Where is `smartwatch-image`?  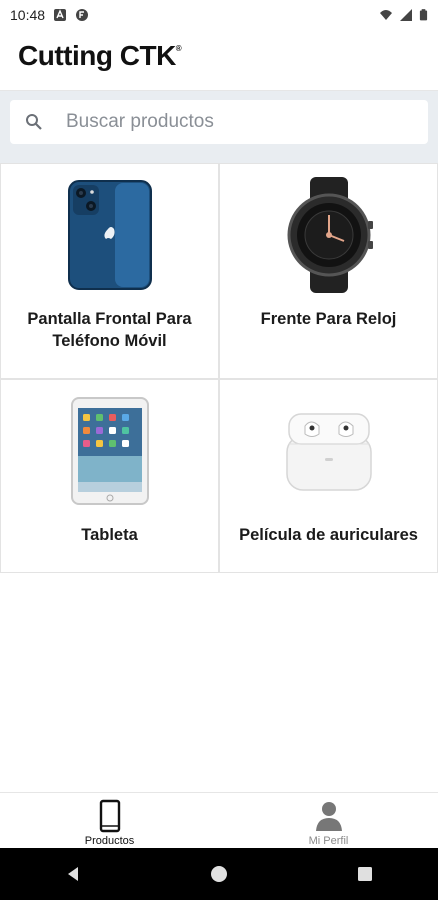 smartwatch-image is located at coordinates (329, 235).